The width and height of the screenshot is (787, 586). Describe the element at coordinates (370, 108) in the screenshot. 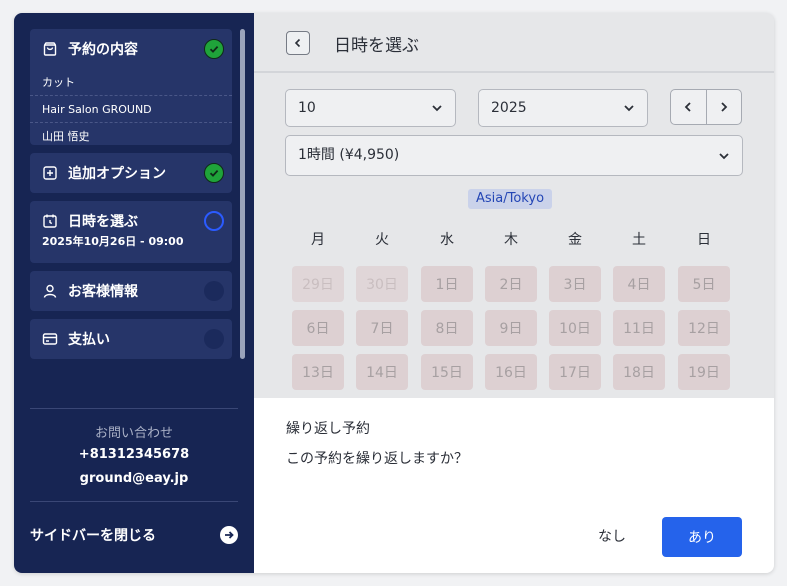

I see `month-select: 10` at that location.